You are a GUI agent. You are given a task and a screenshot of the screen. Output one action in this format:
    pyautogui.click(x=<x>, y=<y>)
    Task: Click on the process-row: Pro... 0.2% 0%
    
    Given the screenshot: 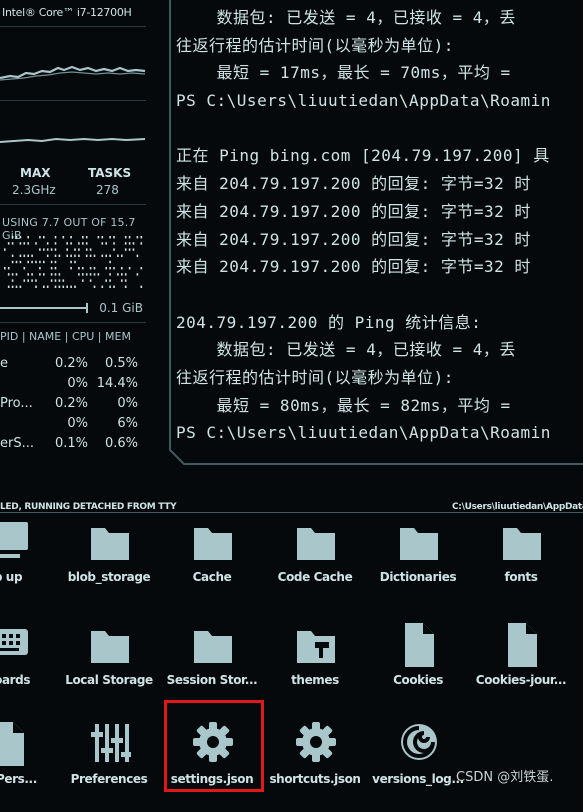 What is the action you would take?
    pyautogui.click(x=73, y=406)
    